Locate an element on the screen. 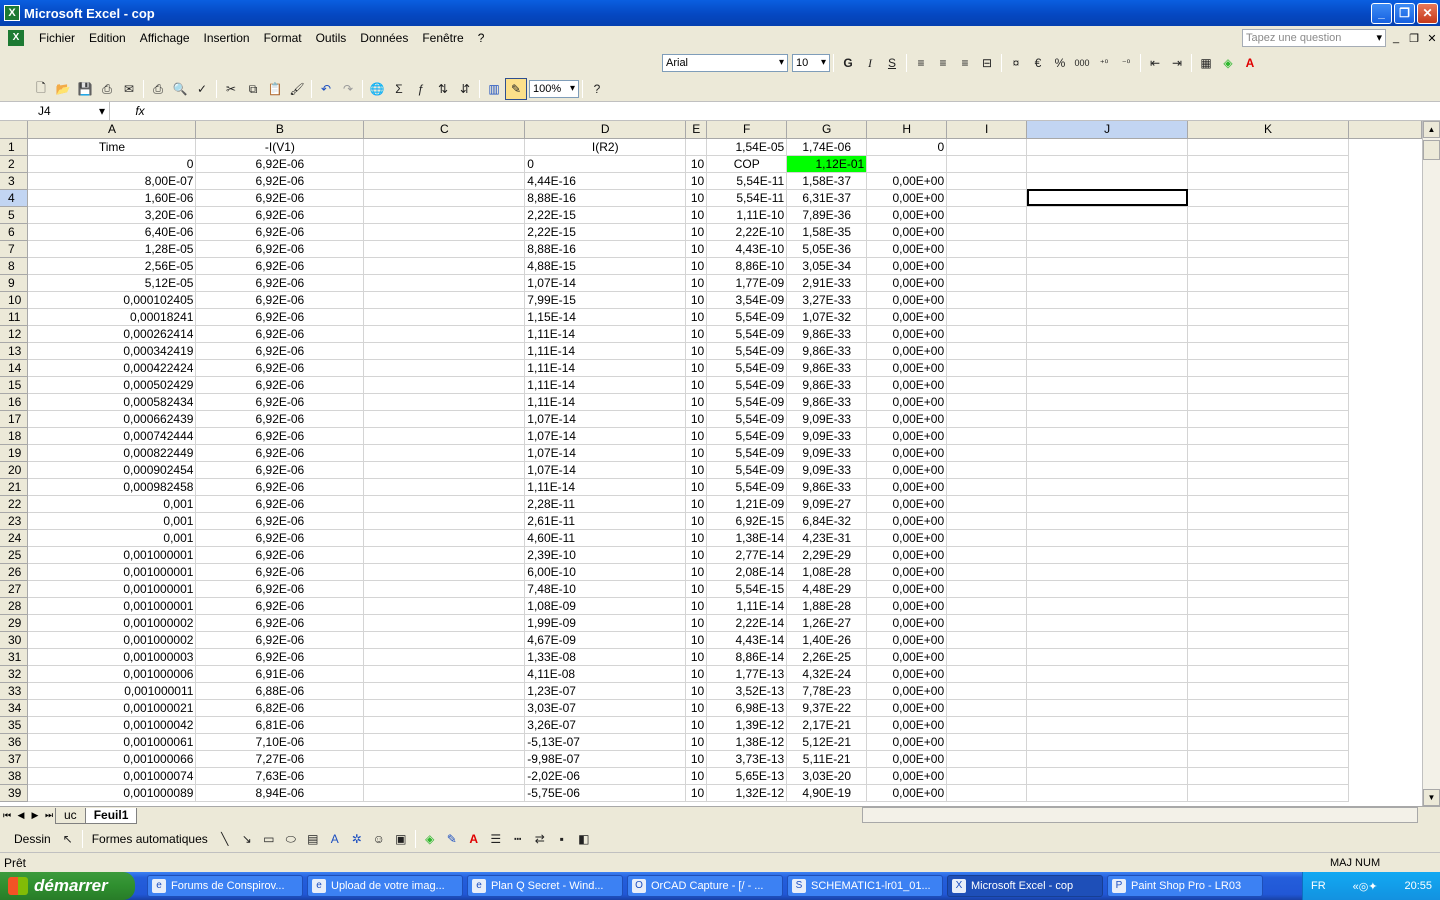 This screenshot has height=900, width=1440. cell-h6: 0,00E+00 is located at coordinates (907, 232).